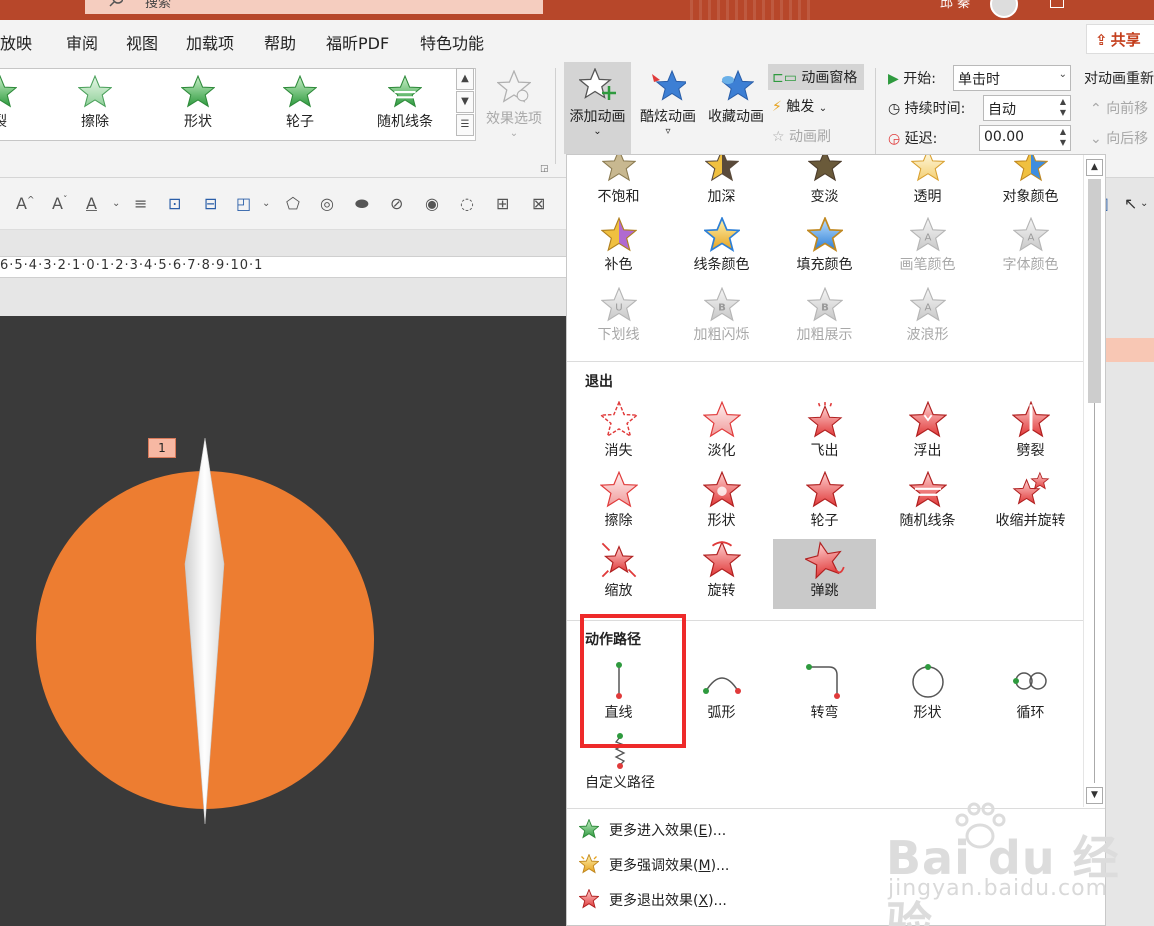 The image size is (1154, 926). What do you see at coordinates (162, 448) in the screenshot?
I see `animation-order-badge: 1` at bounding box center [162, 448].